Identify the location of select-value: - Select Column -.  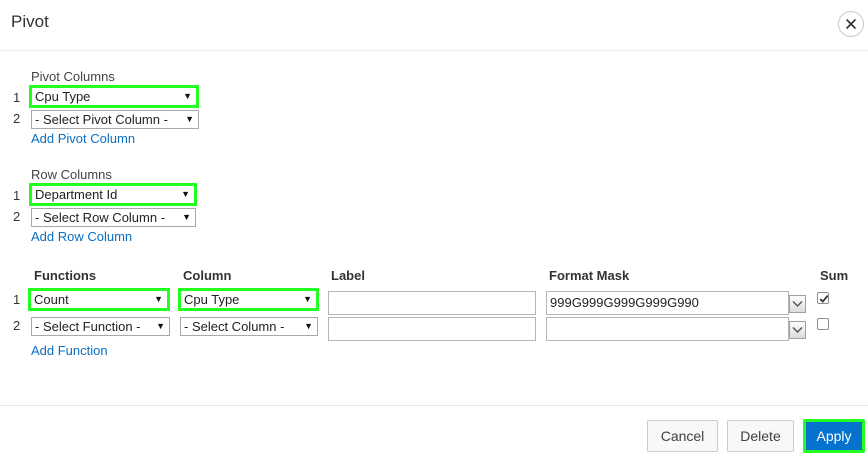
(234, 326).